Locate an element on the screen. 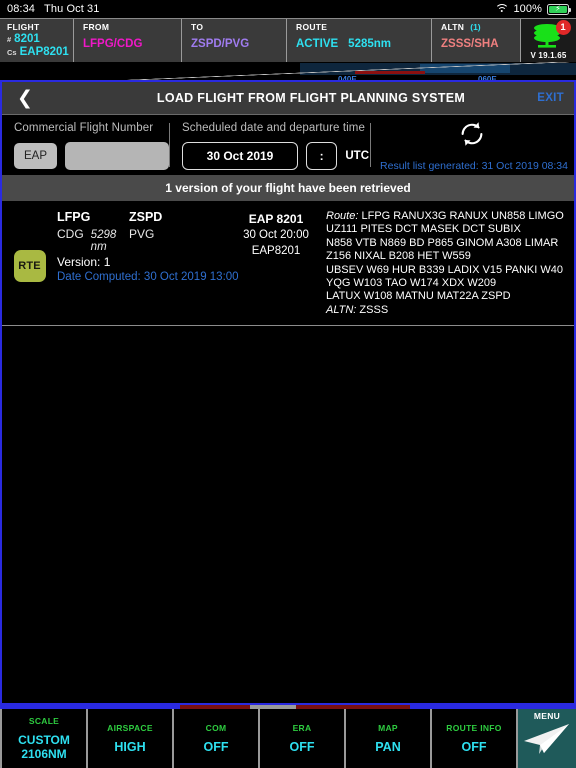 This screenshot has height=768, width=576. arrival-iata: PVG is located at coordinates (142, 234).